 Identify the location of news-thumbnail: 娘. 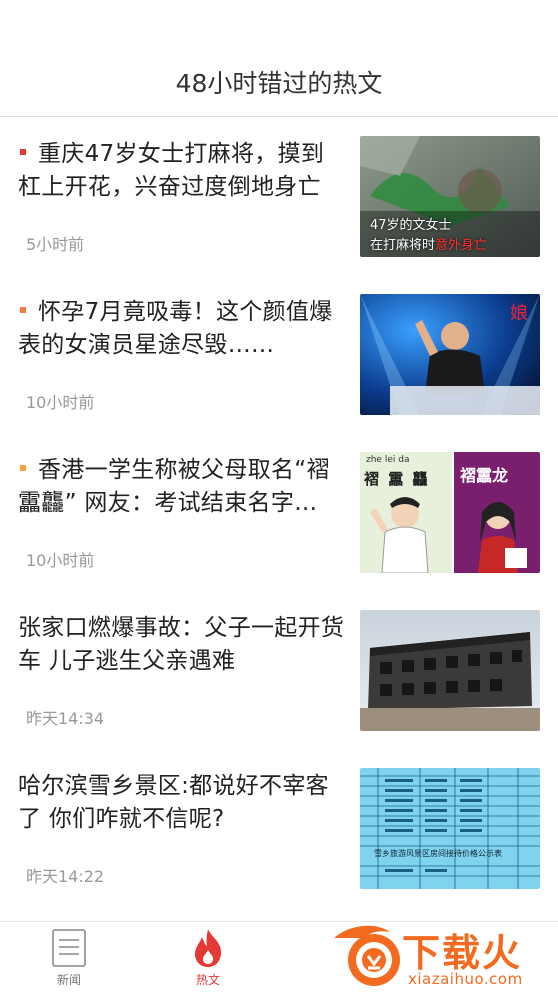
(450, 354).